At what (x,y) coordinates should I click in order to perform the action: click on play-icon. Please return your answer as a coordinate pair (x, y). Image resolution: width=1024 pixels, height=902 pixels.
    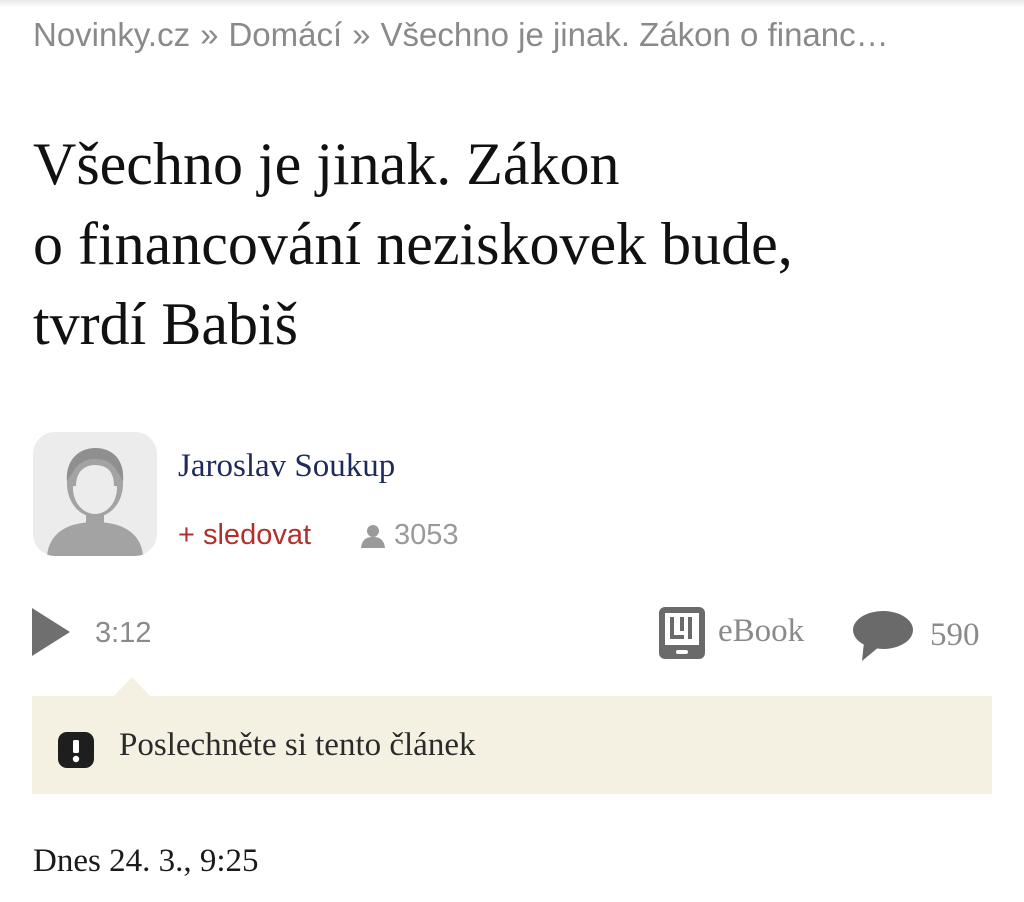
    Looking at the image, I should click on (51, 632).